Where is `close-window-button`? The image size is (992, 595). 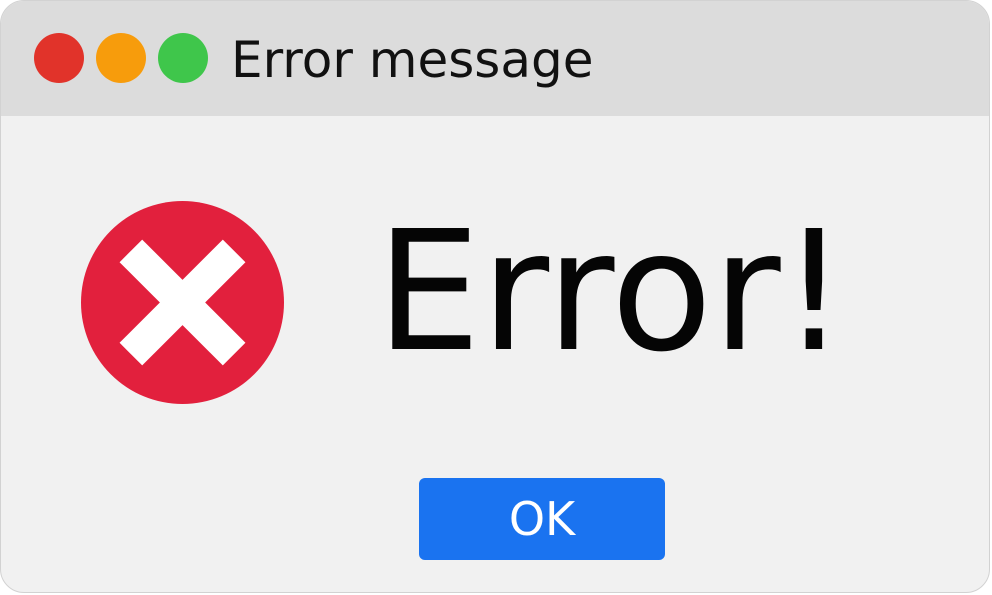
close-window-button is located at coordinates (59, 58).